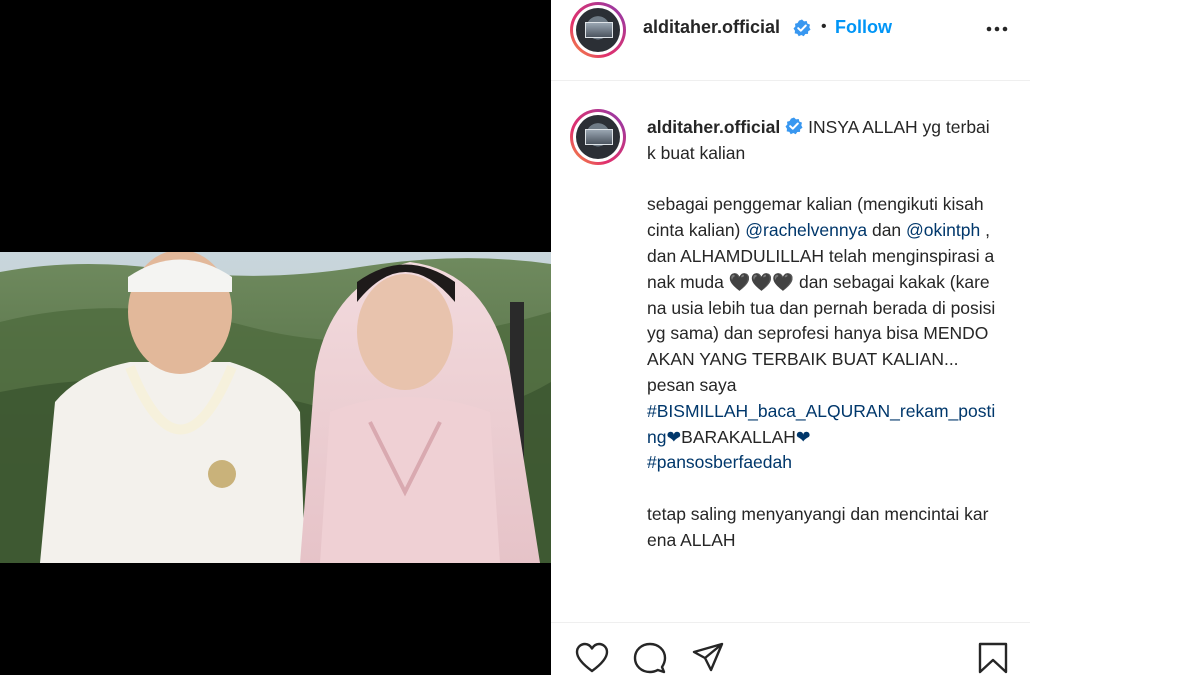 This screenshot has height=675, width=1200. I want to click on caption-avatar, so click(598, 137).